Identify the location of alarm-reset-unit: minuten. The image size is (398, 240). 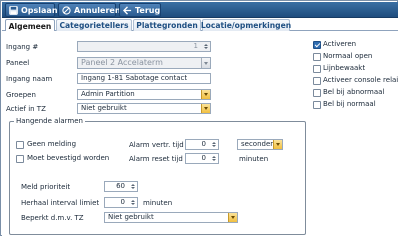
(254, 159).